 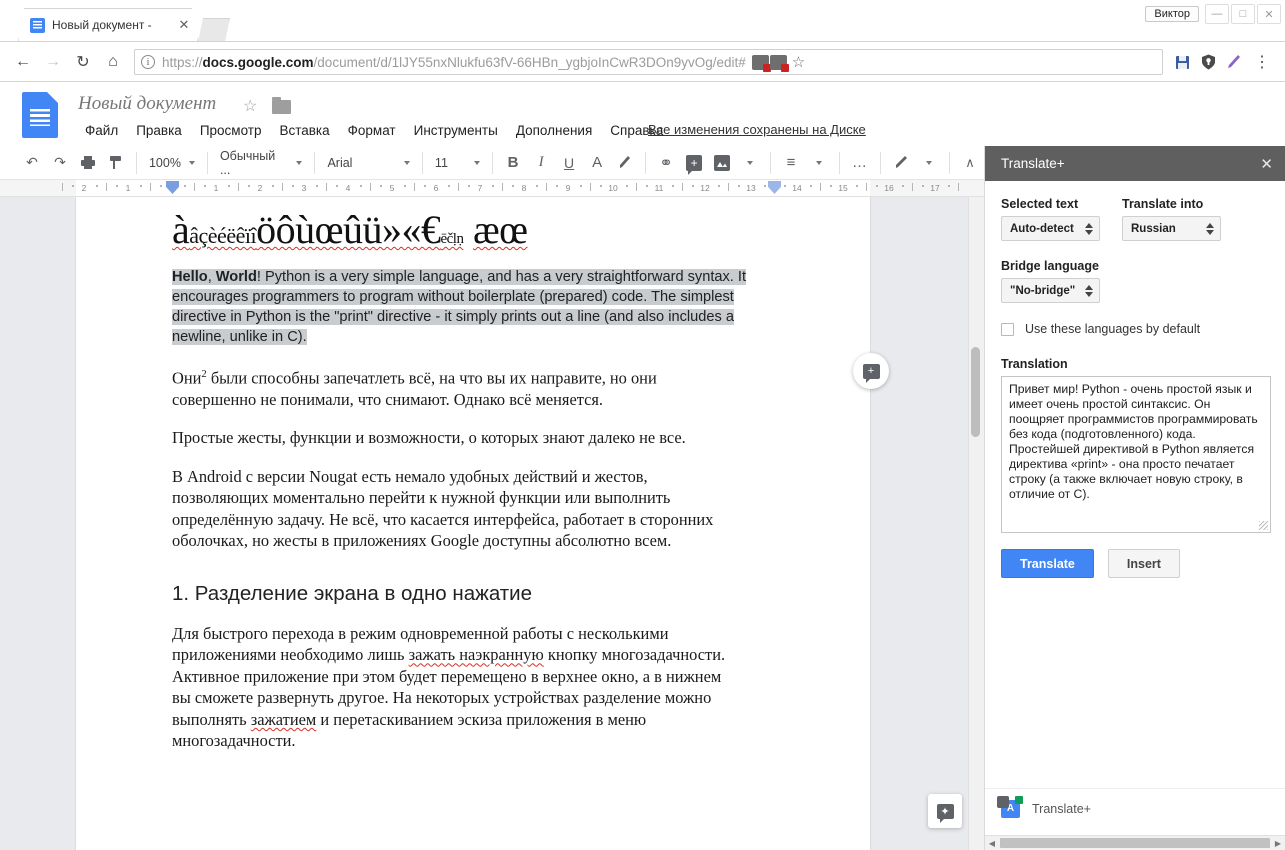 I want to click on insert-image-icon, so click(x=722, y=163).